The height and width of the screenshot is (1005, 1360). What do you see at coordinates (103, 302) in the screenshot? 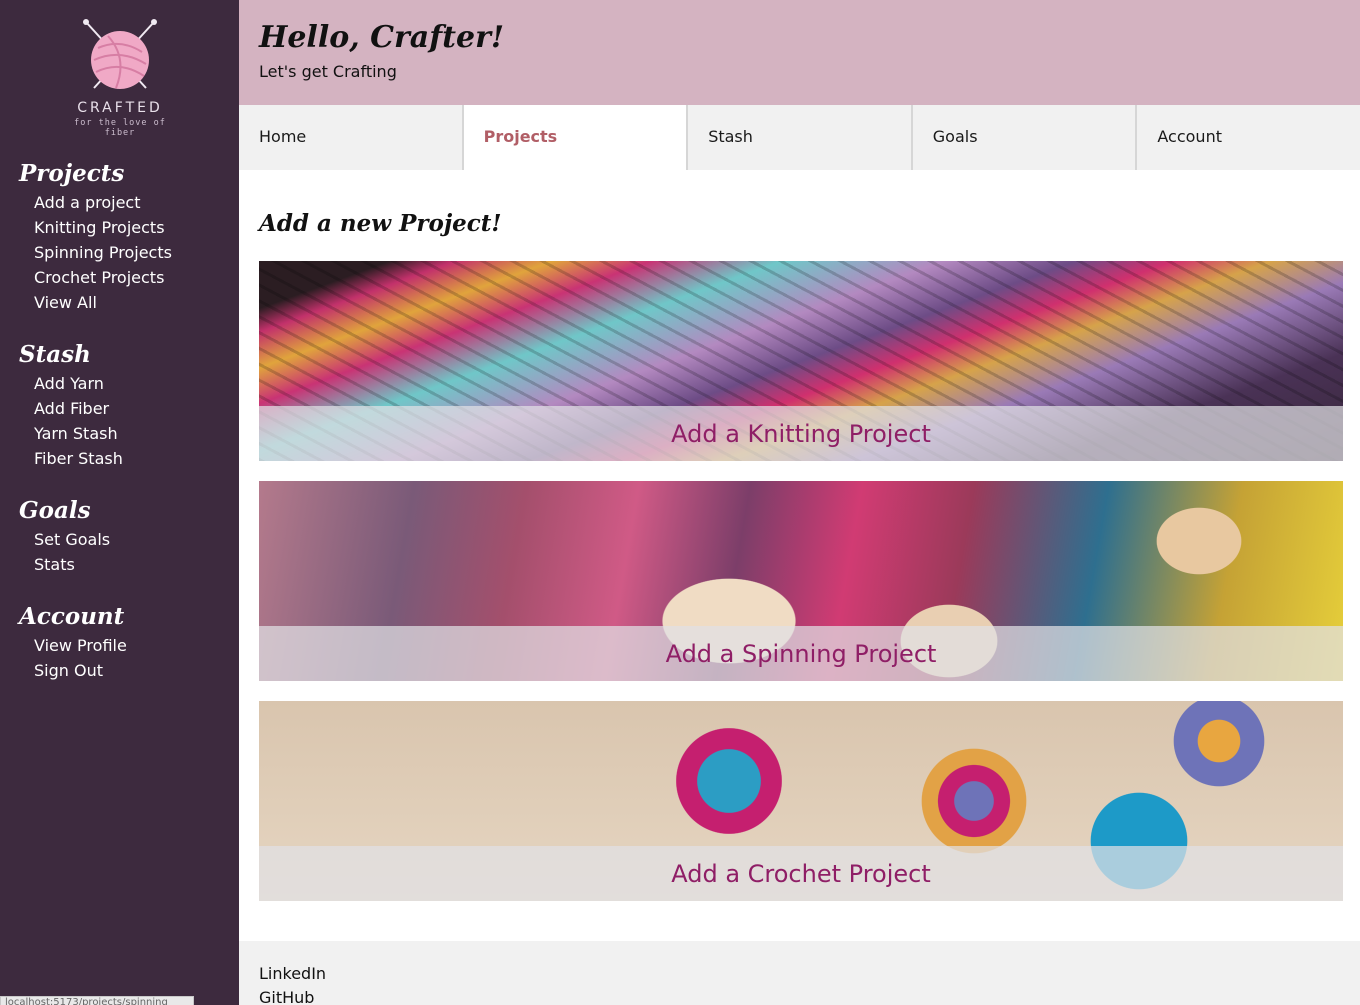
I see `sidebar-item-view-all: View All` at bounding box center [103, 302].